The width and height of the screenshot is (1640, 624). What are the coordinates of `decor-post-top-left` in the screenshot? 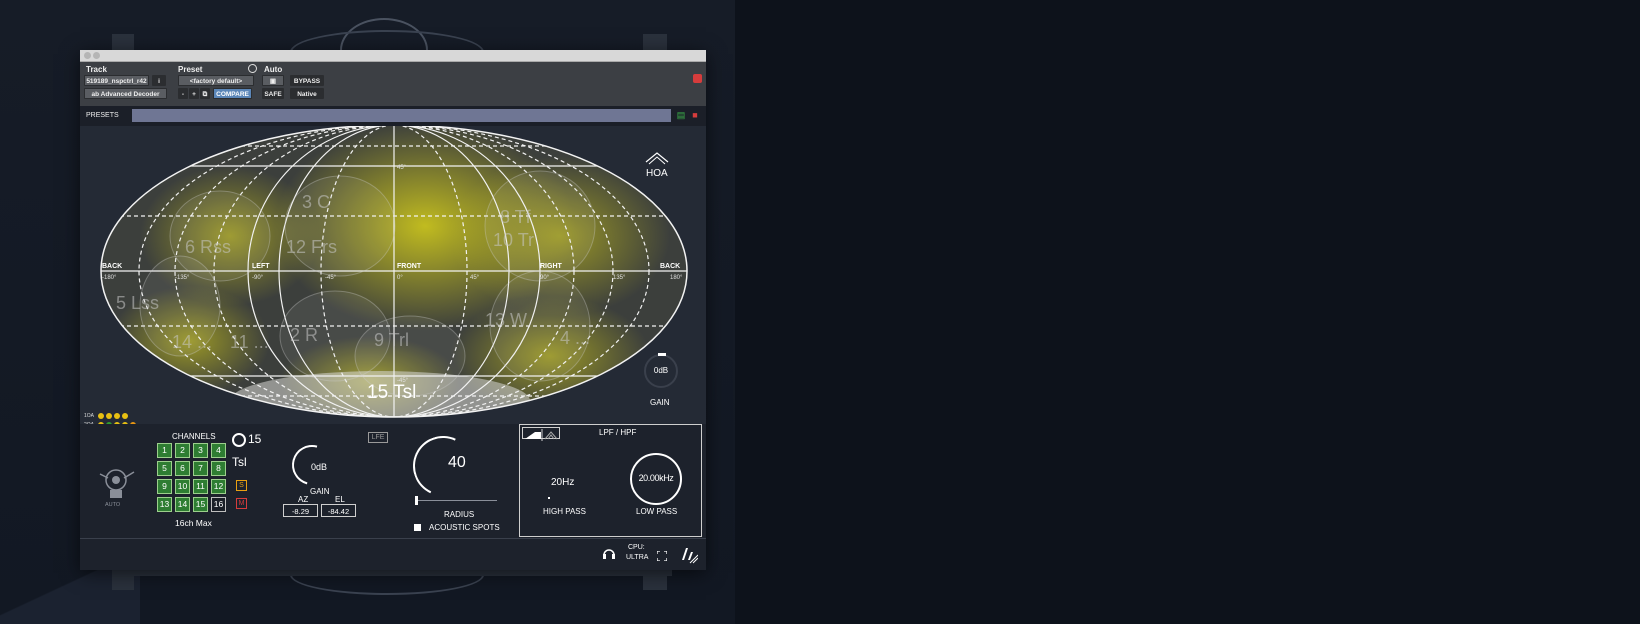 It's located at (123, 42).